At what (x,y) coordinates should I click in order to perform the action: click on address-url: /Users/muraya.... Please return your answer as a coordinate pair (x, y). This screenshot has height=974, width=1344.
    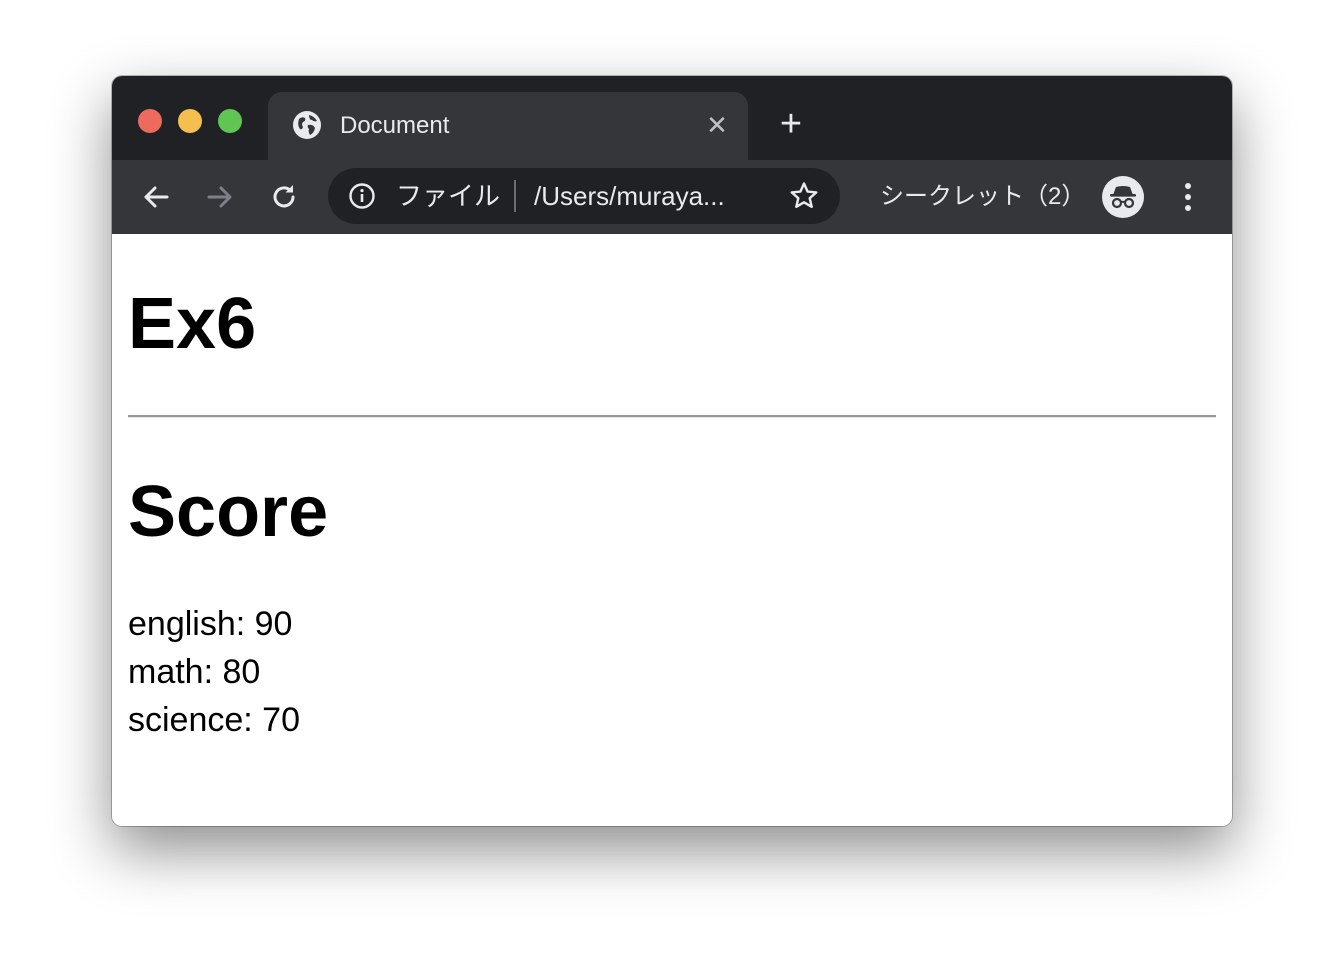
    Looking at the image, I should click on (649, 196).